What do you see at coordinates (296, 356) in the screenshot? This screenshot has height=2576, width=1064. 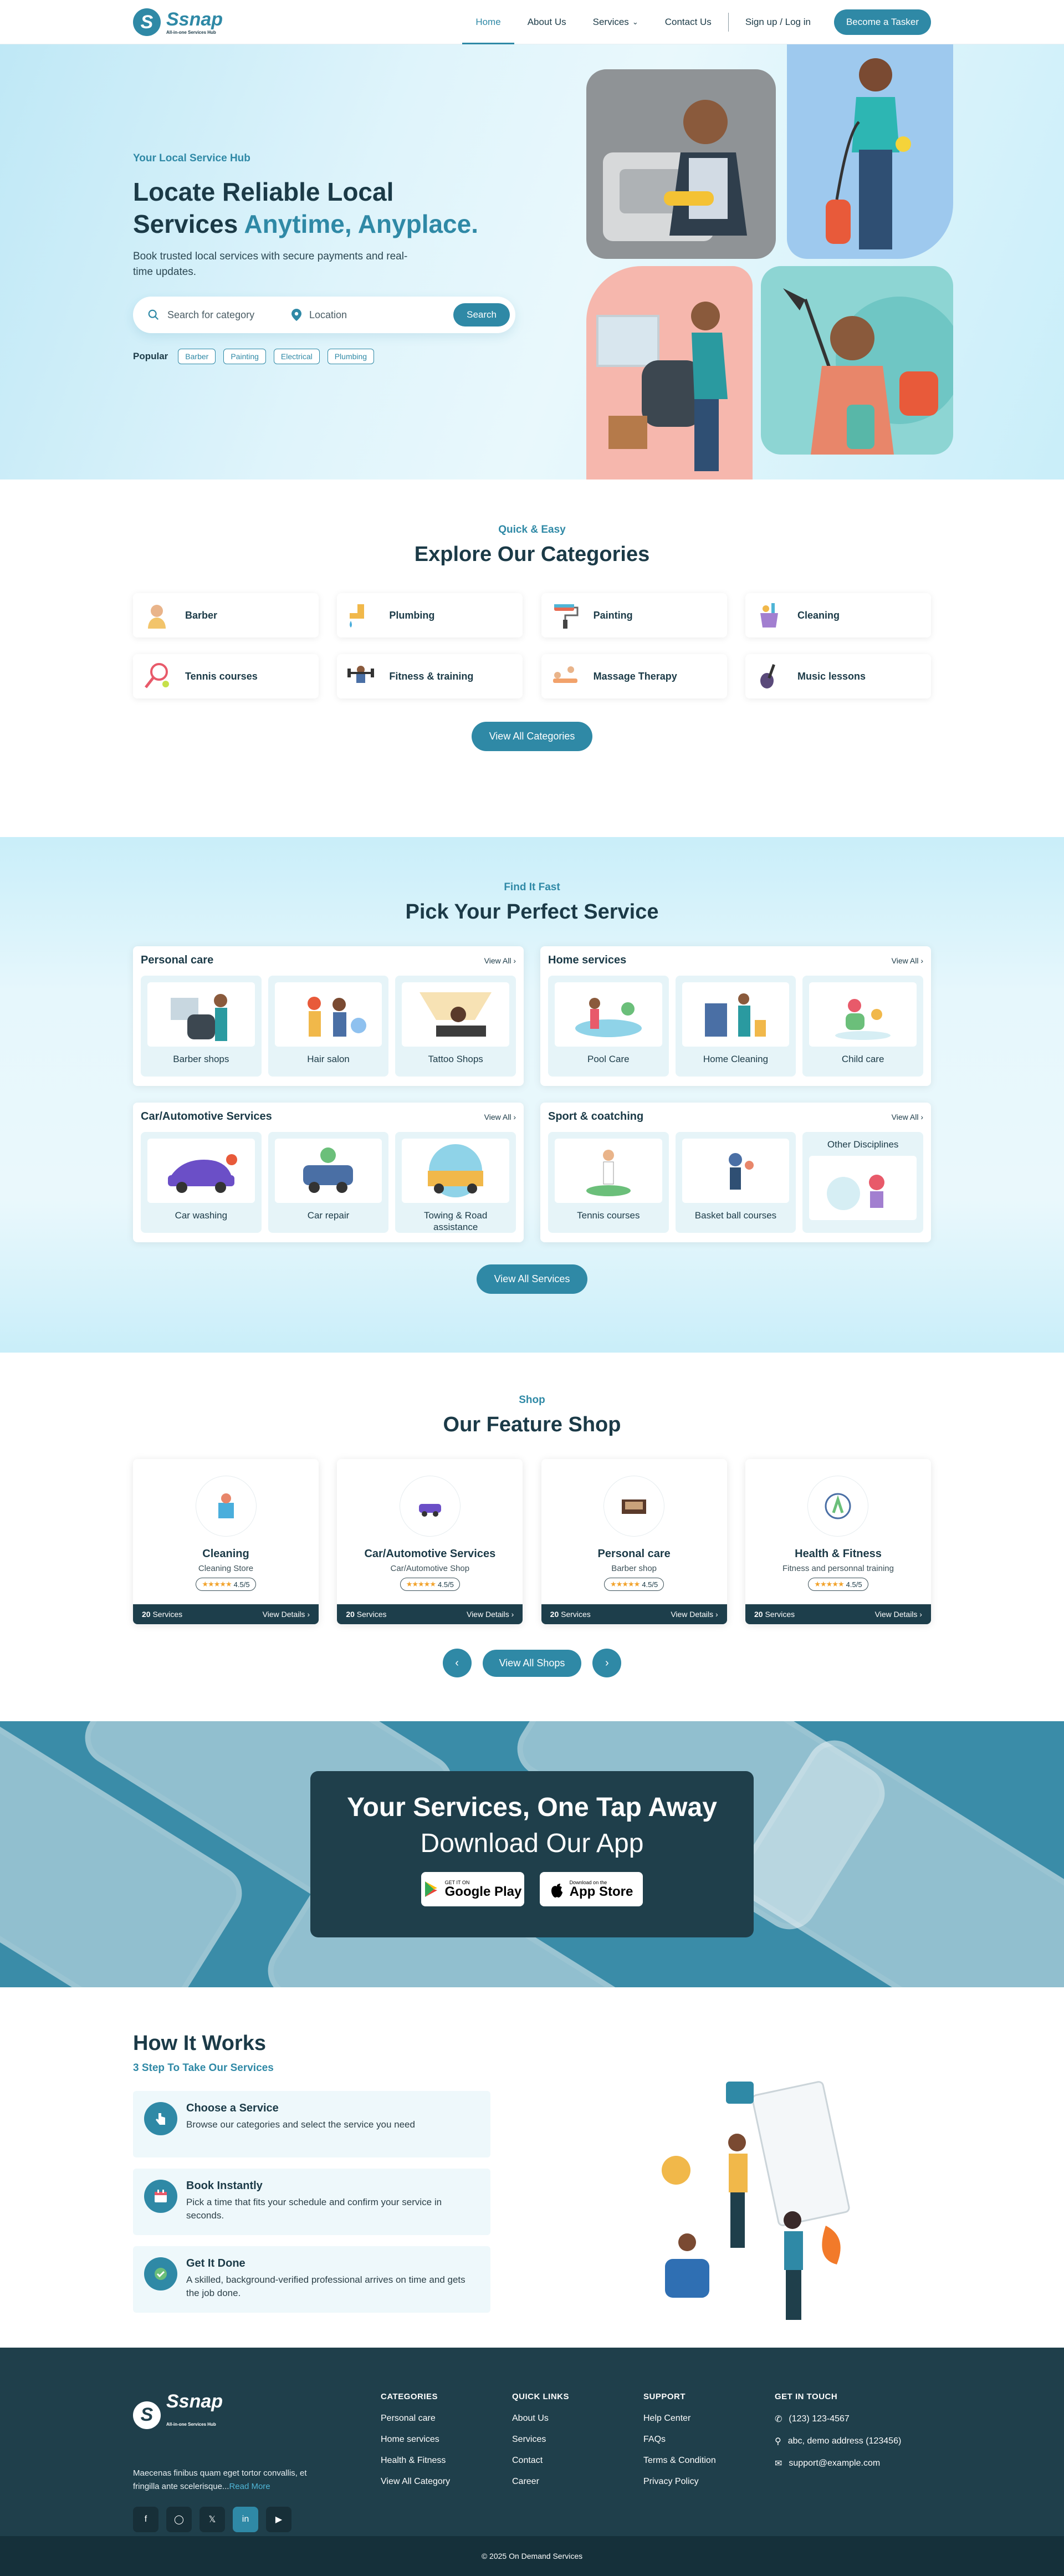 I see `popular-tag-electrical: Electrical` at bounding box center [296, 356].